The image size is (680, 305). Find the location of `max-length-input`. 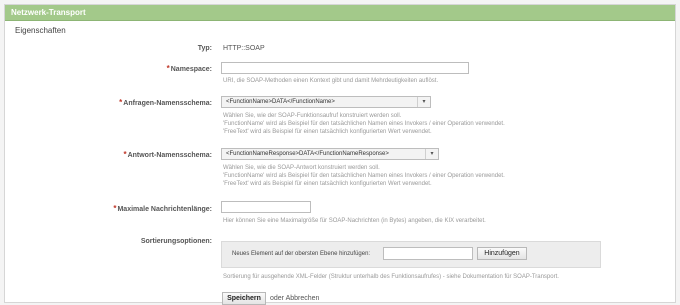

max-length-input is located at coordinates (266, 207).